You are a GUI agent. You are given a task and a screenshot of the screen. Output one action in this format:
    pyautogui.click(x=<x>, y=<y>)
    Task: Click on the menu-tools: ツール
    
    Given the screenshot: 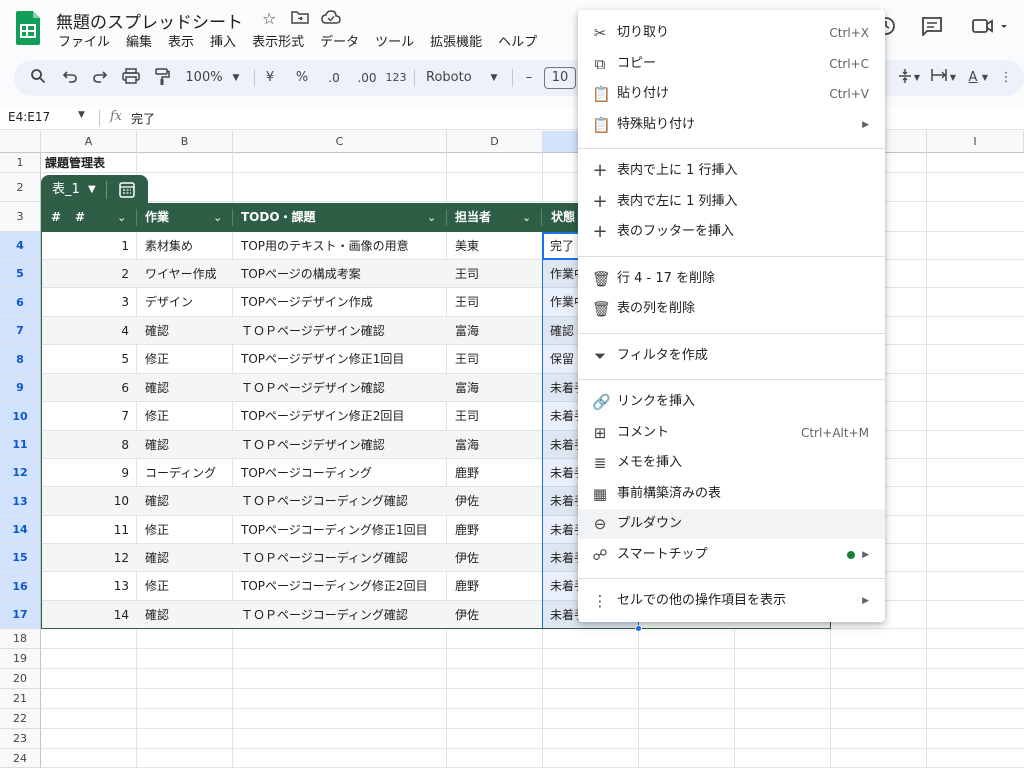 What is the action you would take?
    pyautogui.click(x=394, y=43)
    